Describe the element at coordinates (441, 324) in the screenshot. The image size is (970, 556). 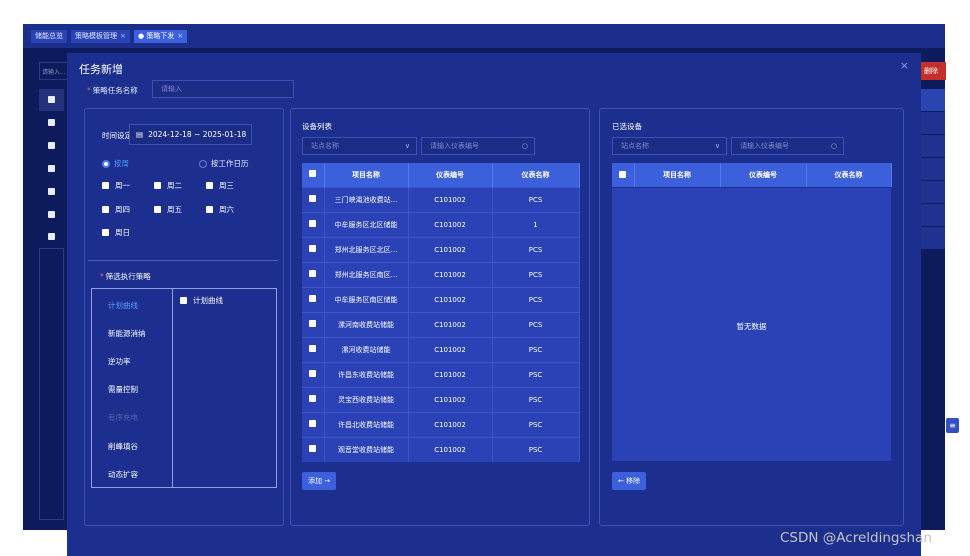
I see `table-row: 漯河南收费站储能 C101002 PCS` at that location.